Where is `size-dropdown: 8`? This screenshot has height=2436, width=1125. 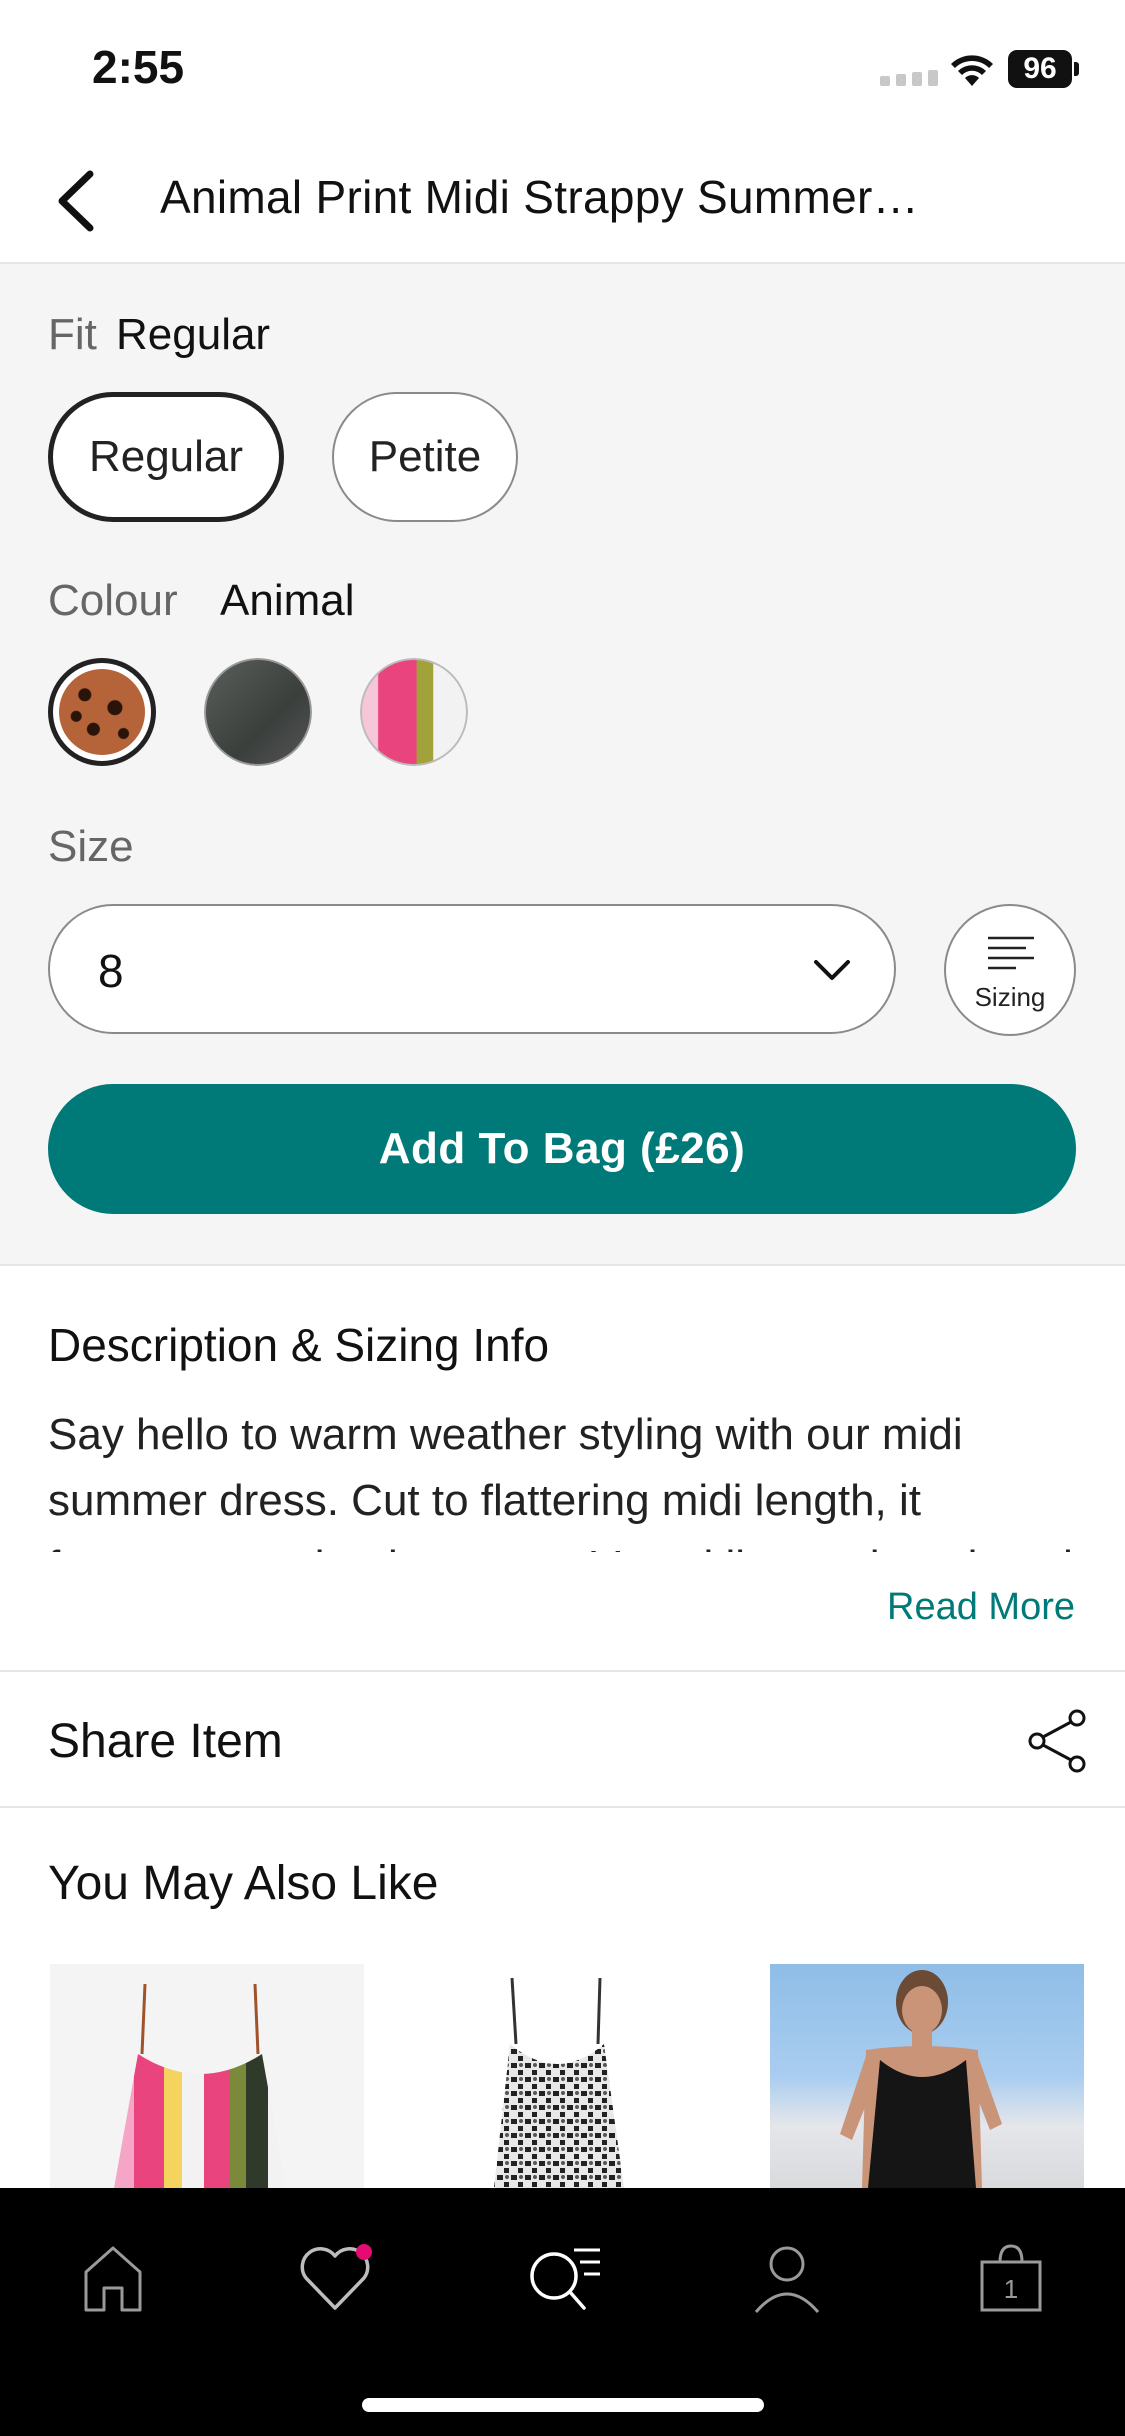
size-dropdown: 8 is located at coordinates (472, 969).